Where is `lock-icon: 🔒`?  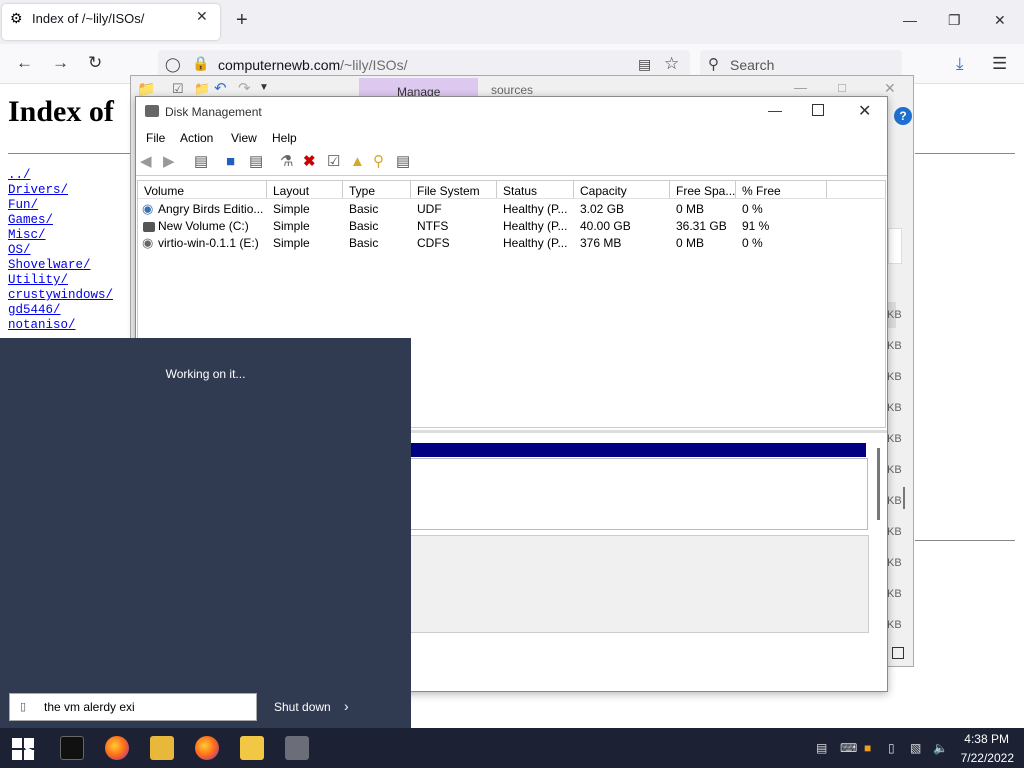
lock-icon: 🔒 is located at coordinates (200, 63).